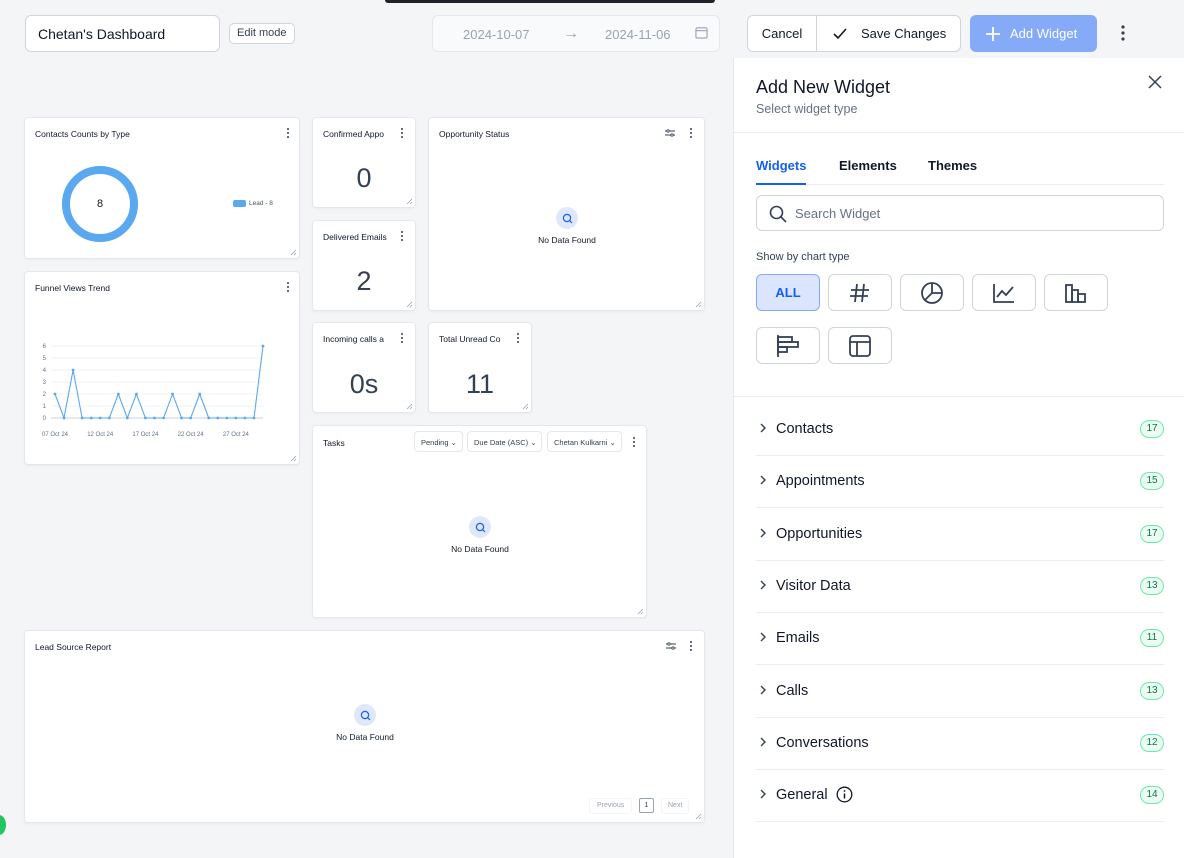 This screenshot has width=1184, height=858. What do you see at coordinates (844, 794) in the screenshot?
I see `info-icon` at bounding box center [844, 794].